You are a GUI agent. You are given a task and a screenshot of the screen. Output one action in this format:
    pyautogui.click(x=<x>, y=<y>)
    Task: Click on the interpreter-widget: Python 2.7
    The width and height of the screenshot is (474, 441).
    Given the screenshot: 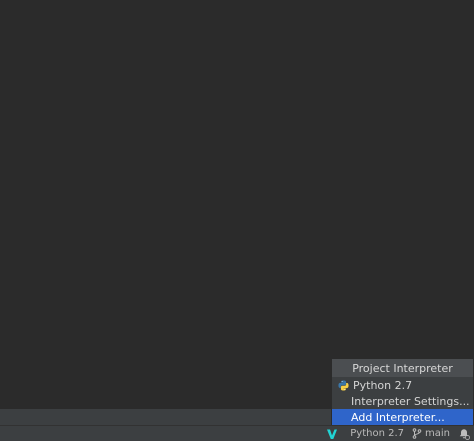 What is the action you would take?
    pyautogui.click(x=377, y=433)
    